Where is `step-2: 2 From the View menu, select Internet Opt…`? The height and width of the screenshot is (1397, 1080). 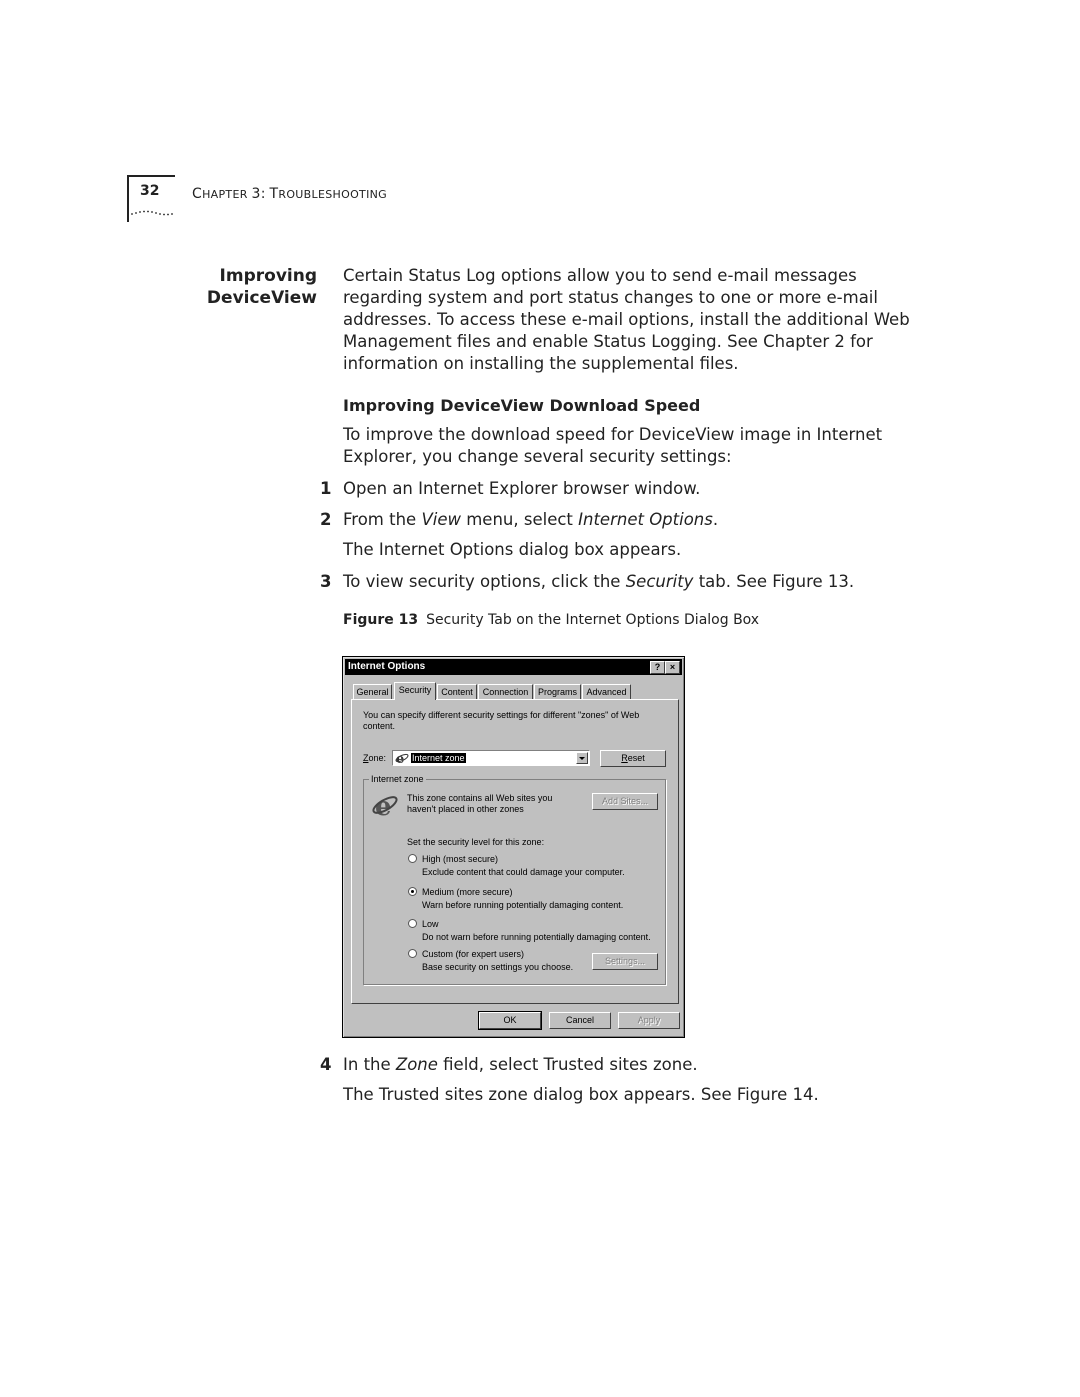
step-2: 2 From the View menu, select Internet Opt… is located at coordinates (519, 520).